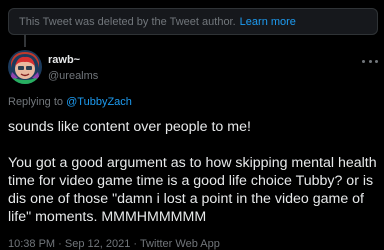 The height and width of the screenshot is (250, 384). I want to click on author-block: rawb~ @urealms, so click(73, 68).